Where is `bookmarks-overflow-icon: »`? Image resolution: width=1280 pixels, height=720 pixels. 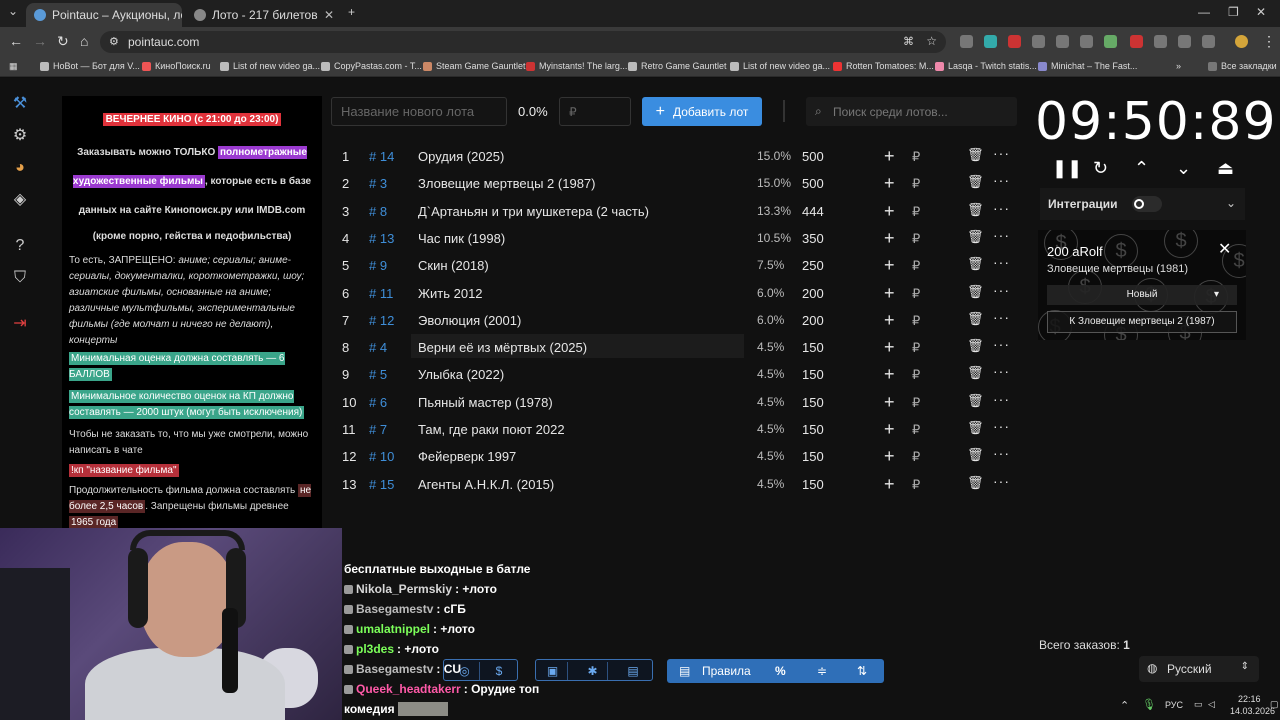
bookmarks-overflow-icon: » is located at coordinates (1178, 66).